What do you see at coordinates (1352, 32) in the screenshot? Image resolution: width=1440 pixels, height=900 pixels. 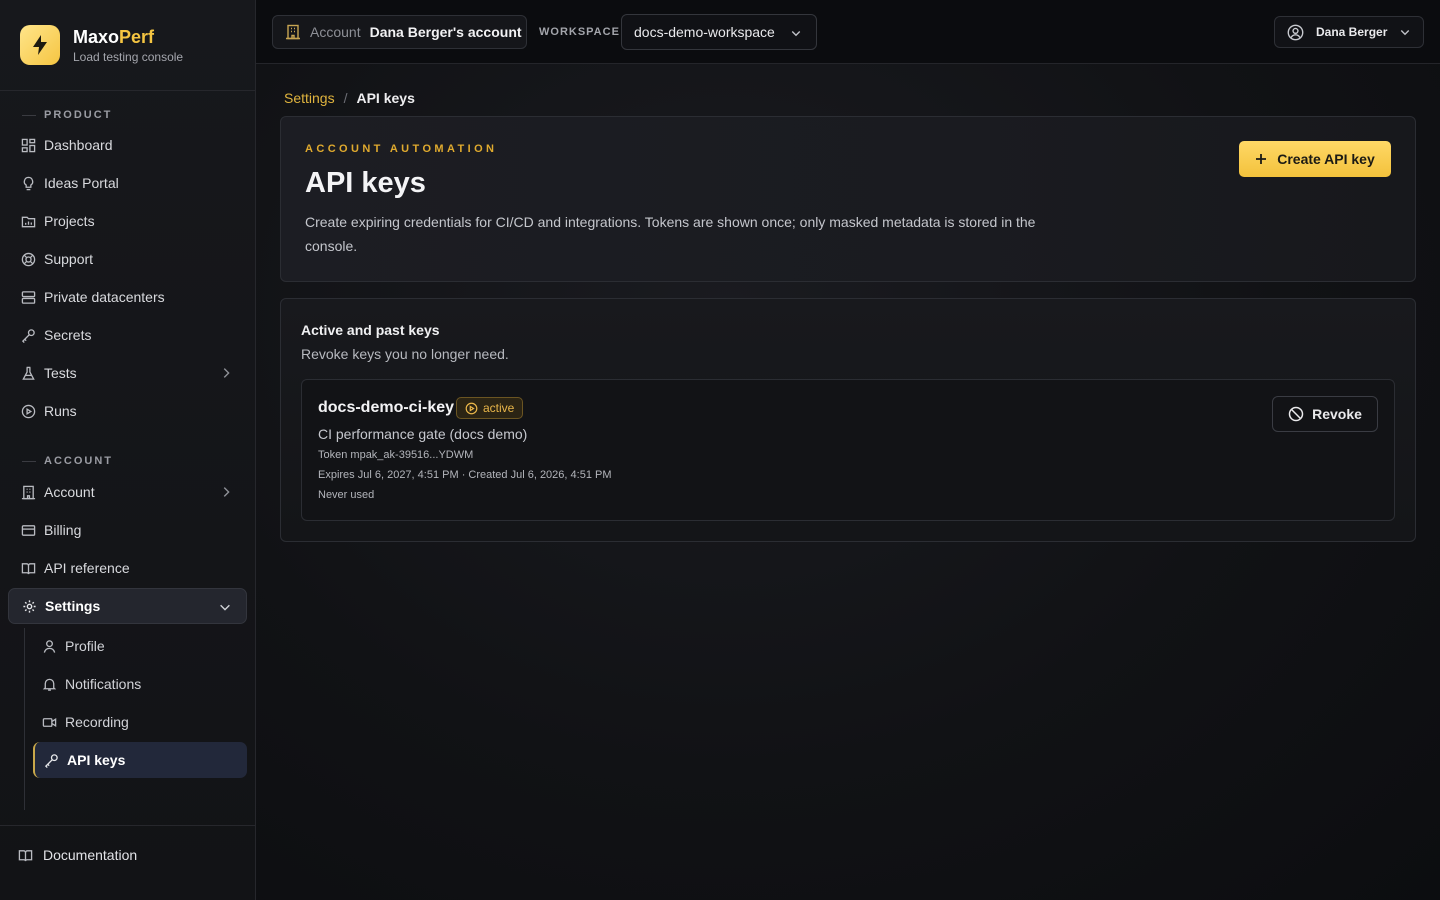 I see `user-name: Dana Berger` at bounding box center [1352, 32].